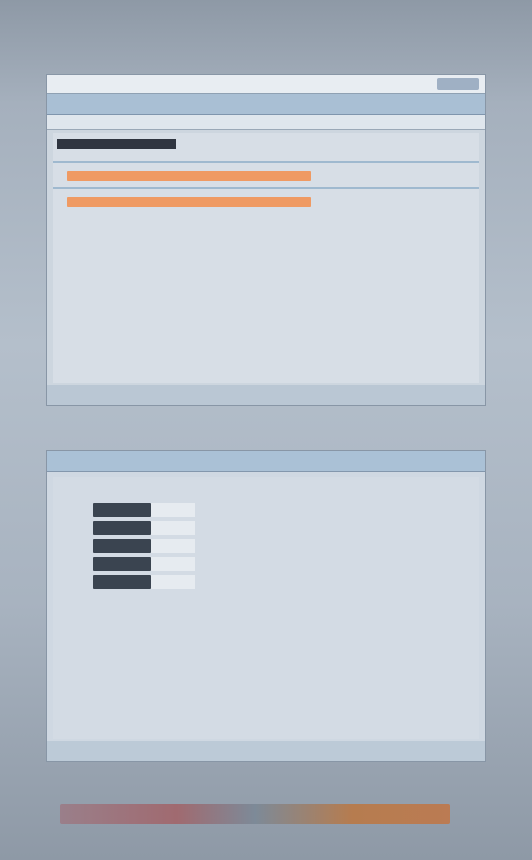 The image size is (532, 860). What do you see at coordinates (266, 84) in the screenshot?
I see `window-titlebar` at bounding box center [266, 84].